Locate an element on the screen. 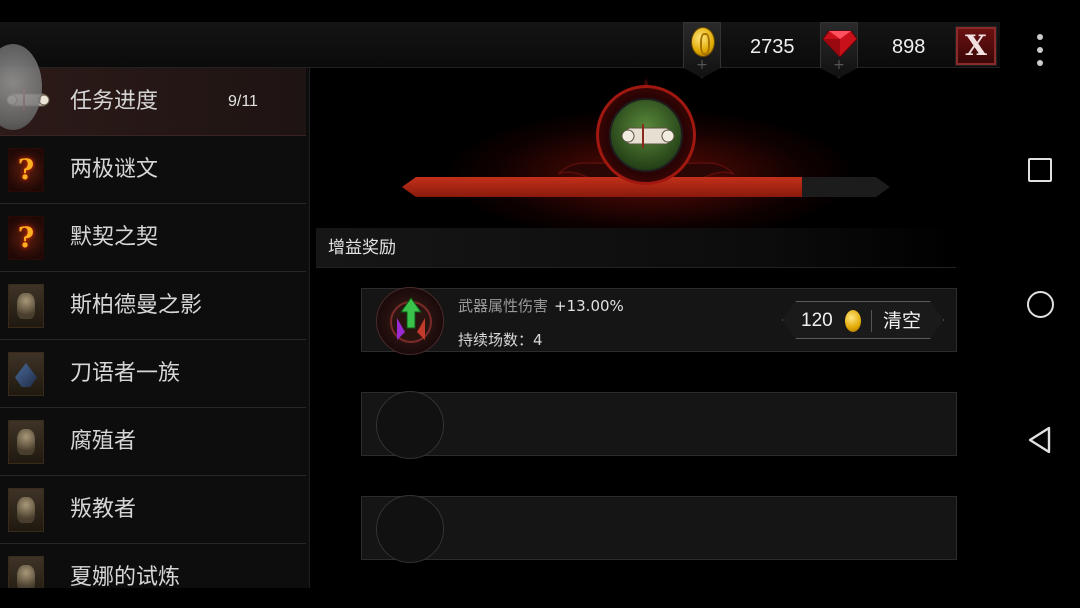 This screenshot has width=1080, height=608. buff-section-title: 增益奖励 is located at coordinates (636, 248).